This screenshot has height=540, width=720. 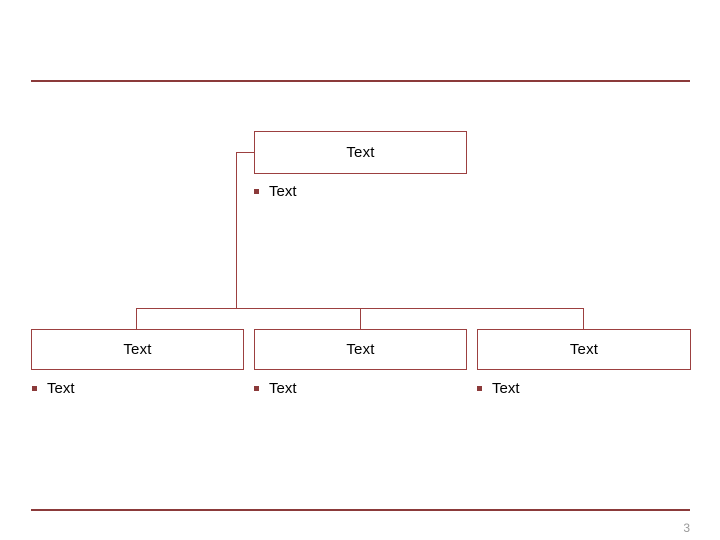 I want to click on bullet-item-right: Text, so click(x=498, y=388).